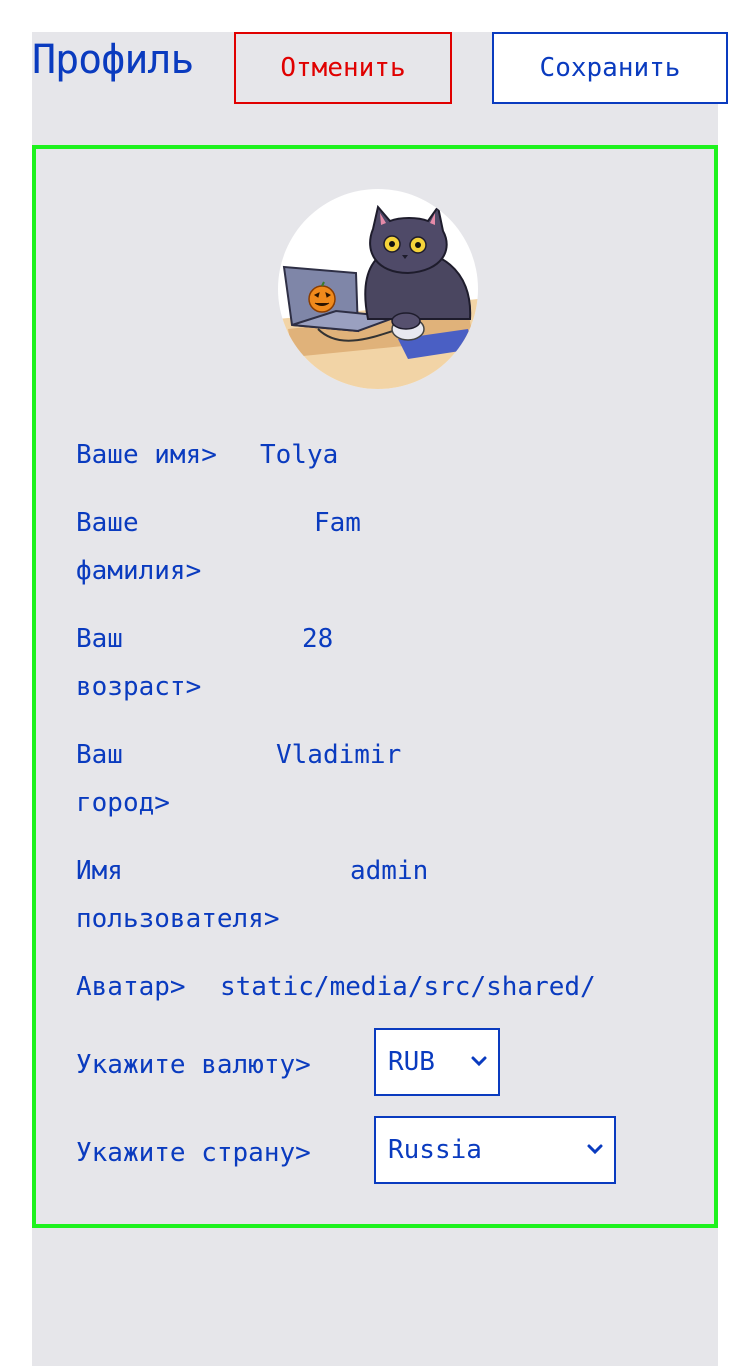 The width and height of the screenshot is (730, 1366). I want to click on age-input: 28, so click(317, 639).